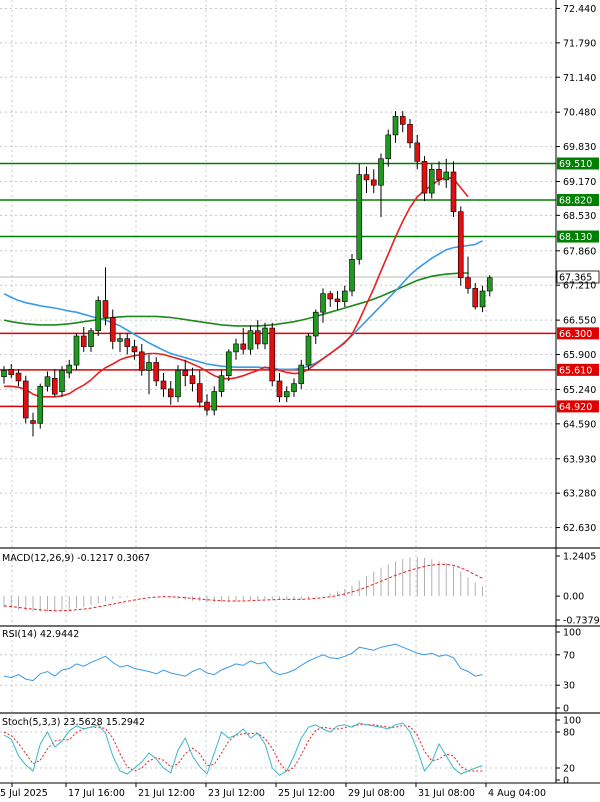 The image size is (600, 802). Describe the element at coordinates (566, 709) in the screenshot. I see `rsi-tick-label: 0` at that location.